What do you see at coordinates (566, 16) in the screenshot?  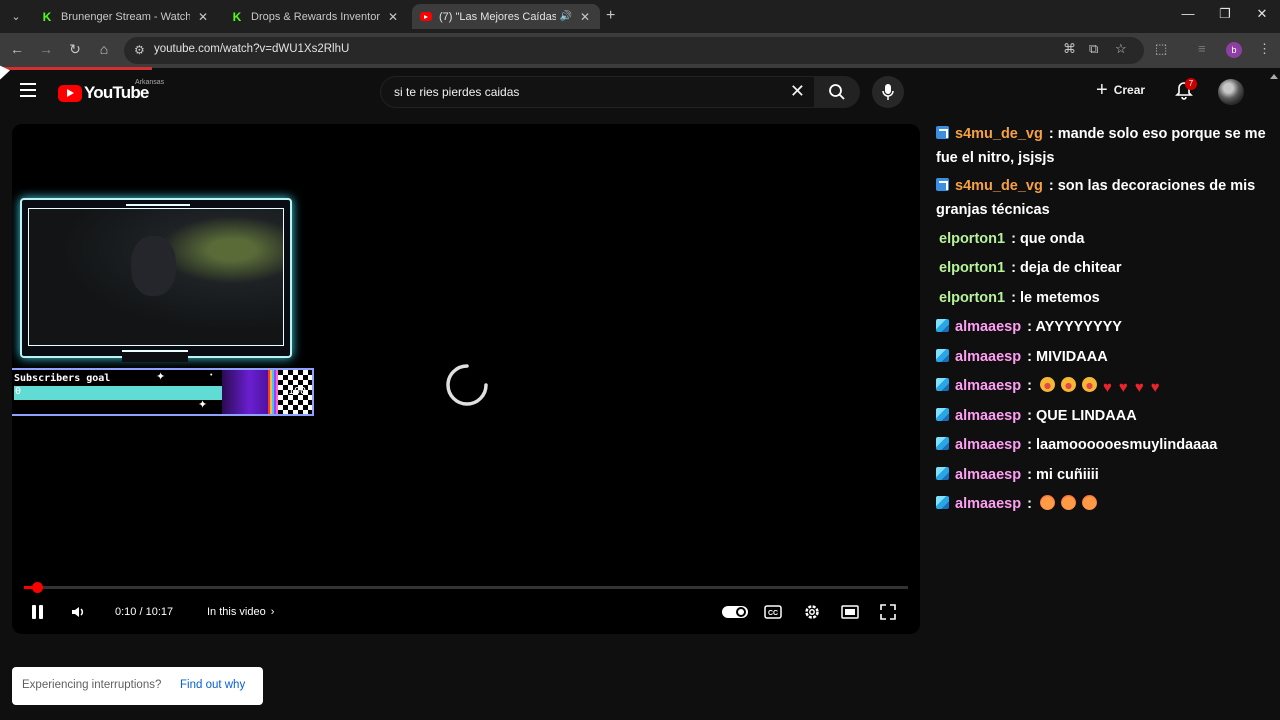 I see `speaker-icon: 🔊` at bounding box center [566, 16].